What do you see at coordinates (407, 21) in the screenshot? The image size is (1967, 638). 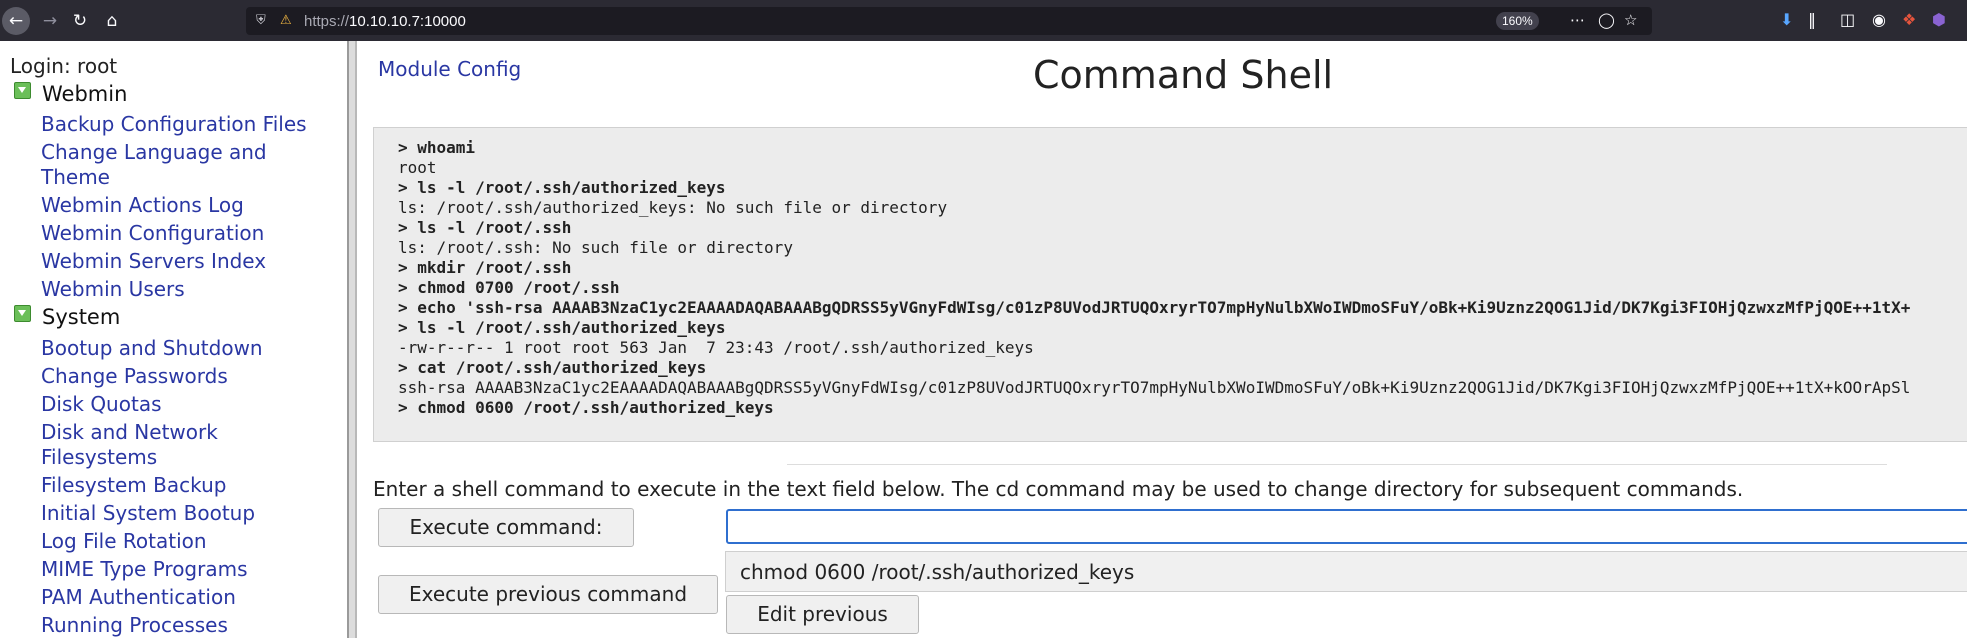 I see `url-host: 10.10.10.7:10000` at bounding box center [407, 21].